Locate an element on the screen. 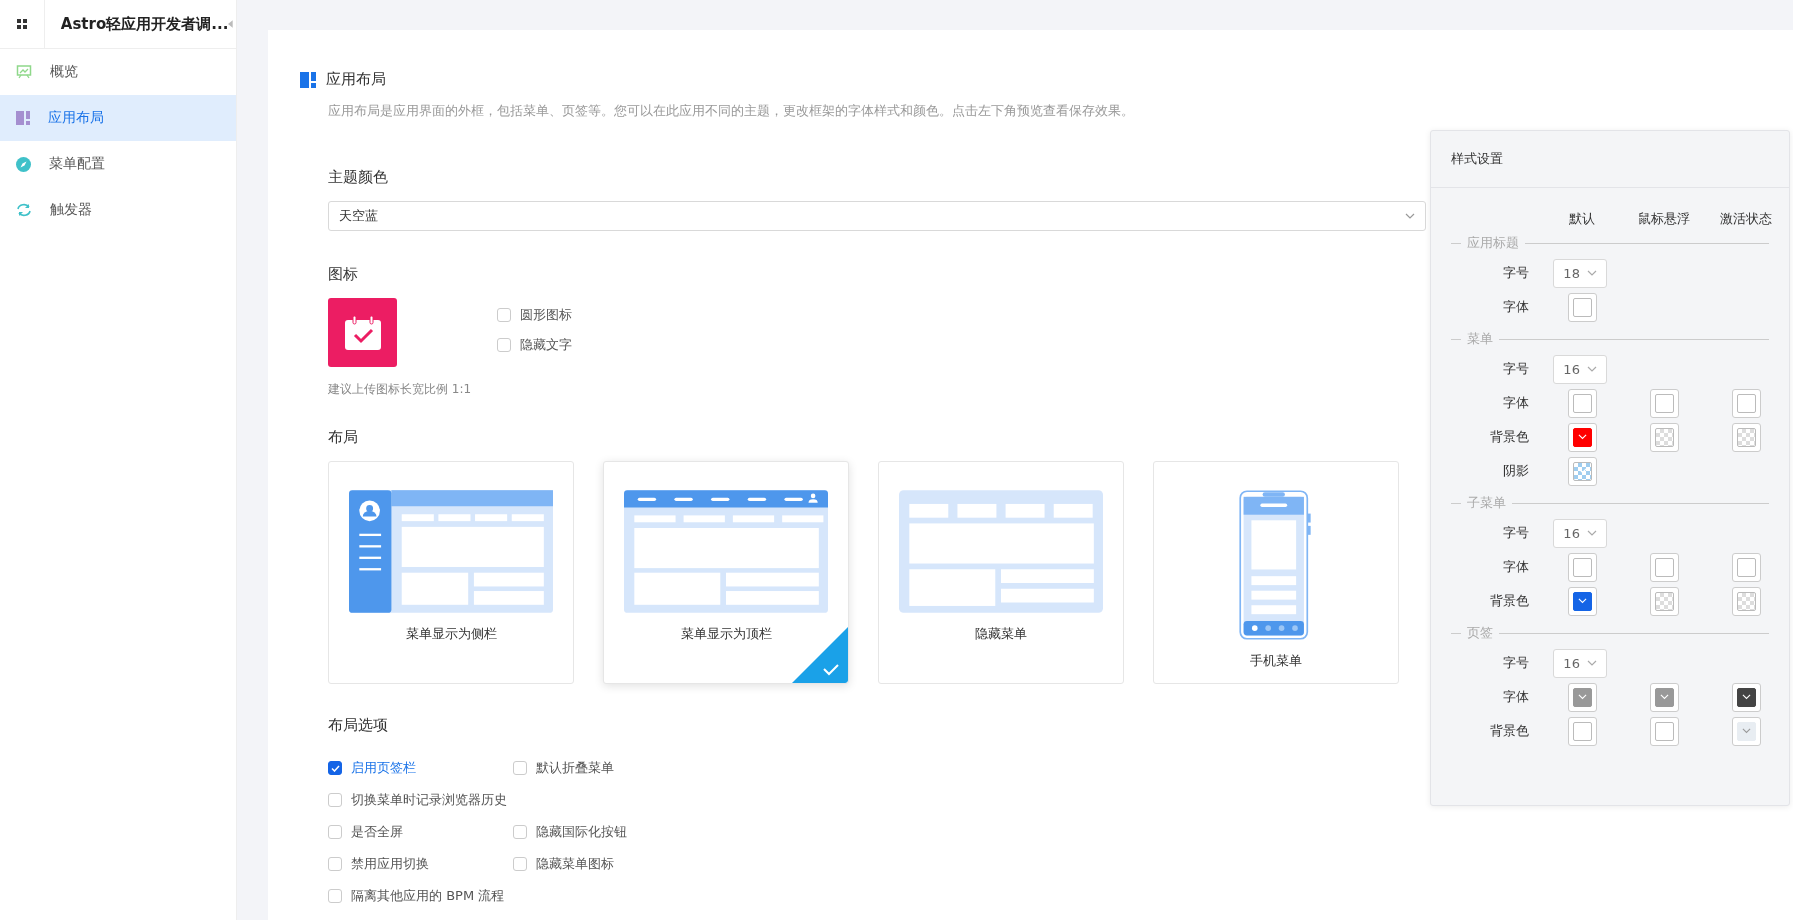  group-legend: 页签 is located at coordinates (1480, 633).